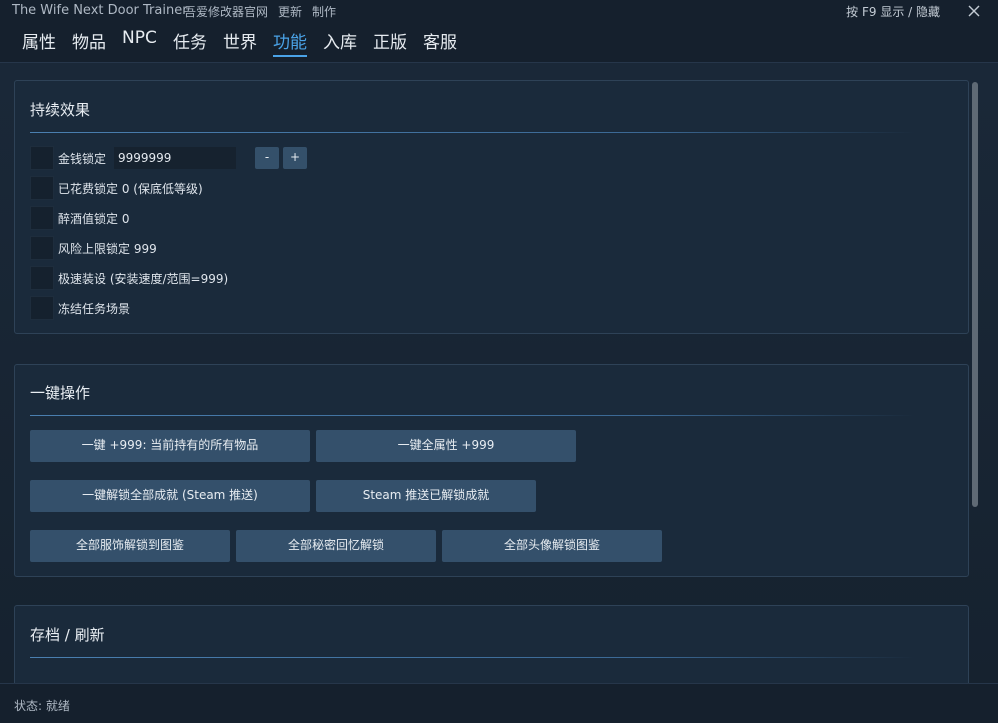  Describe the element at coordinates (499, 42) in the screenshot. I see `tab-bar: 属性 物品 NPC 任务 世界 功能 入库 正版 客服` at that location.